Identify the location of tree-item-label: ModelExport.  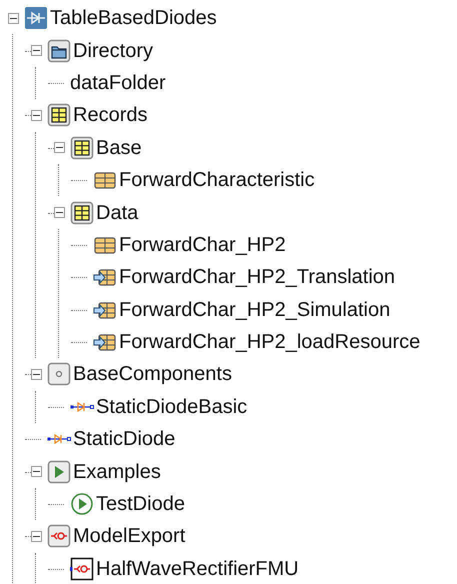
(129, 536).